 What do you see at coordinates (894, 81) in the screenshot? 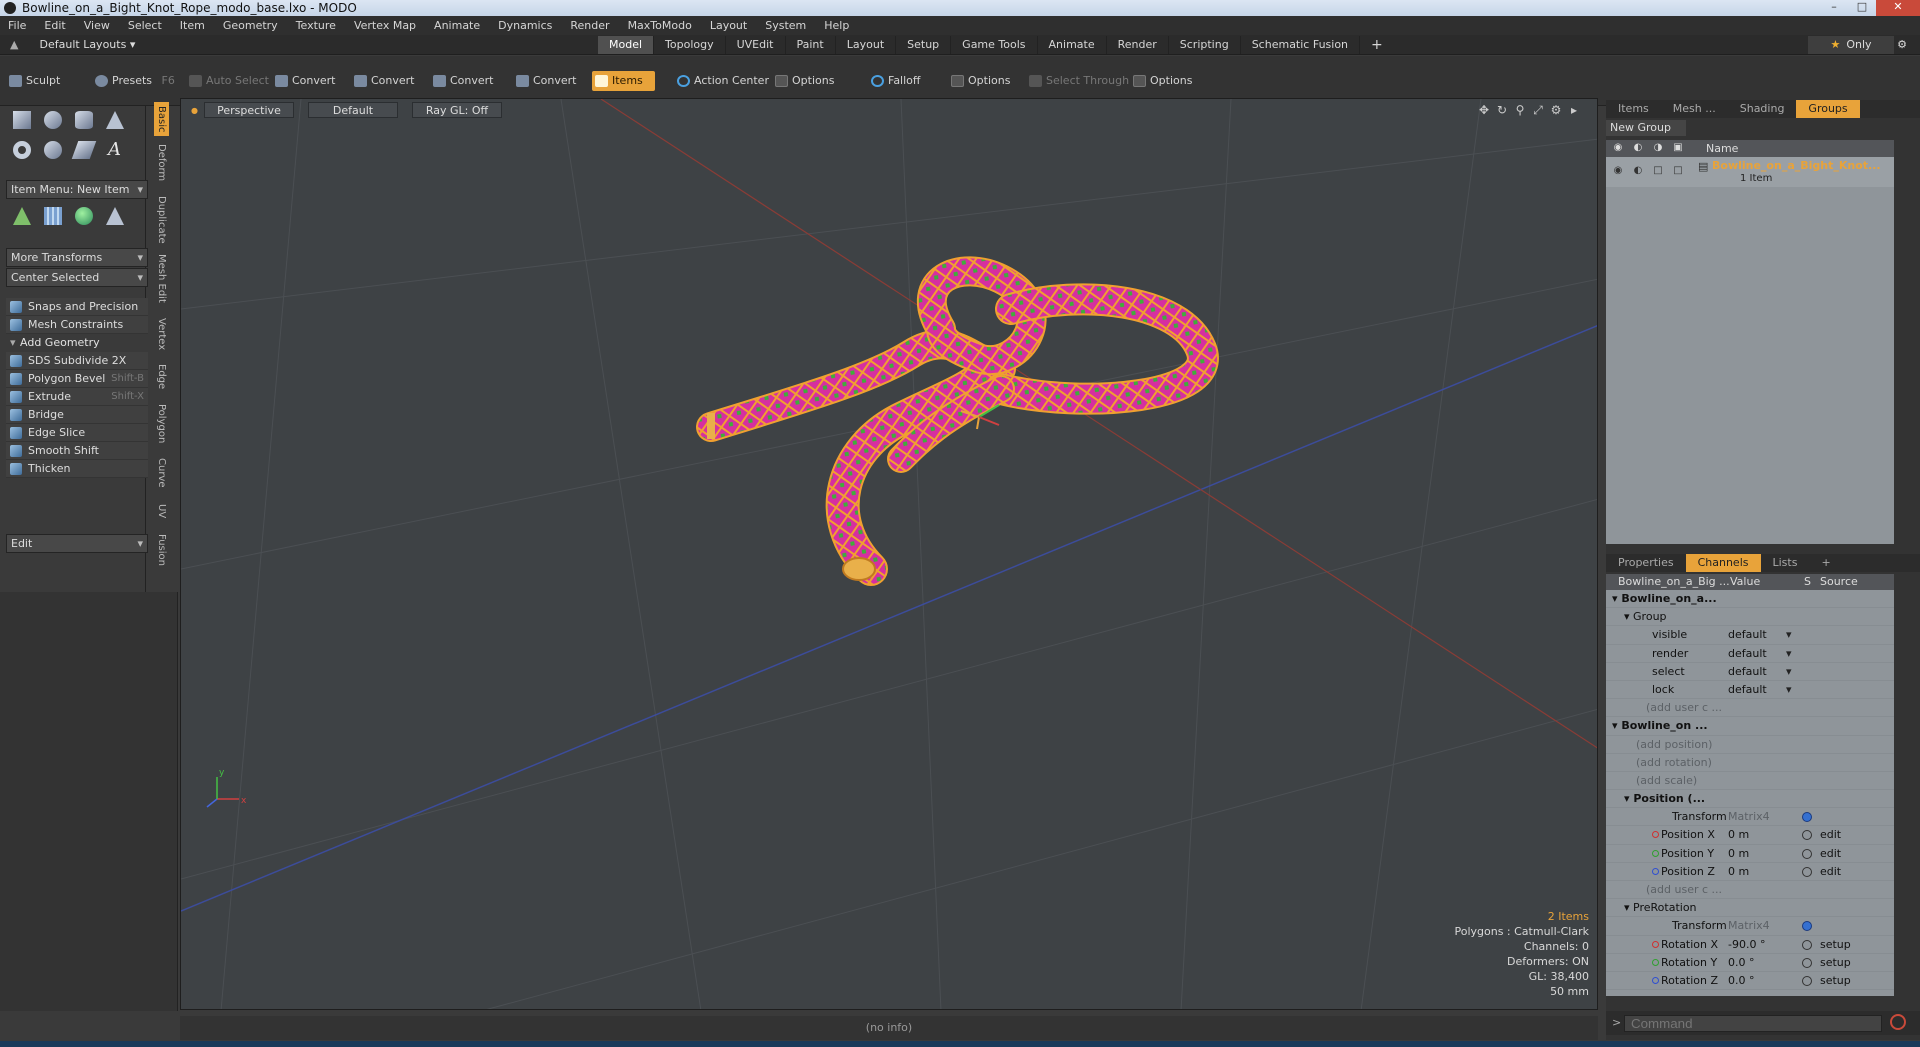
I see `falloff-button: Falloff` at bounding box center [894, 81].